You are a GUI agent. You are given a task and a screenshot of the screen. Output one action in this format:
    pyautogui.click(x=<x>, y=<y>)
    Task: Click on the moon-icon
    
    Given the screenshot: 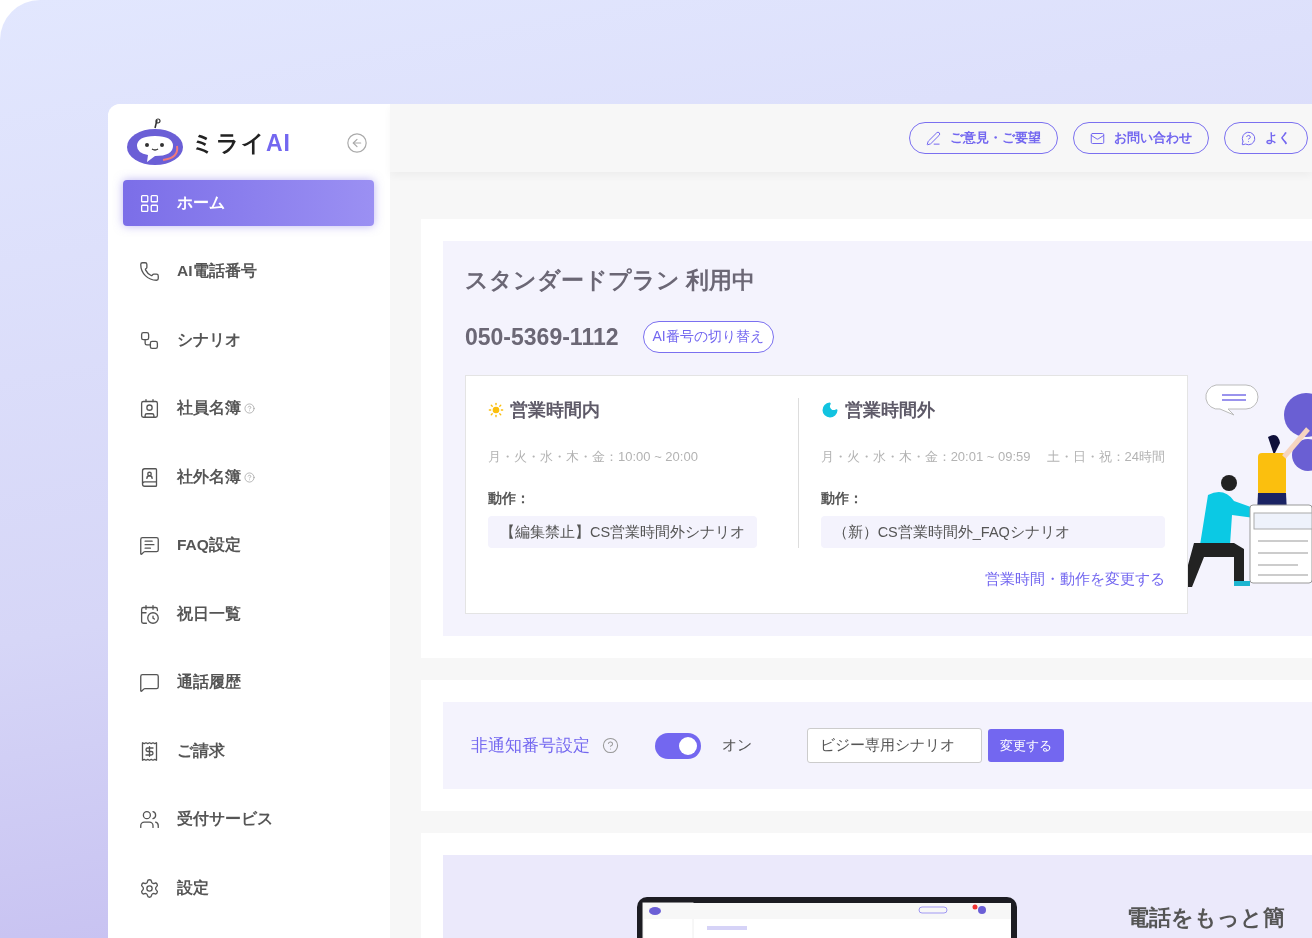 What is the action you would take?
    pyautogui.click(x=829, y=410)
    